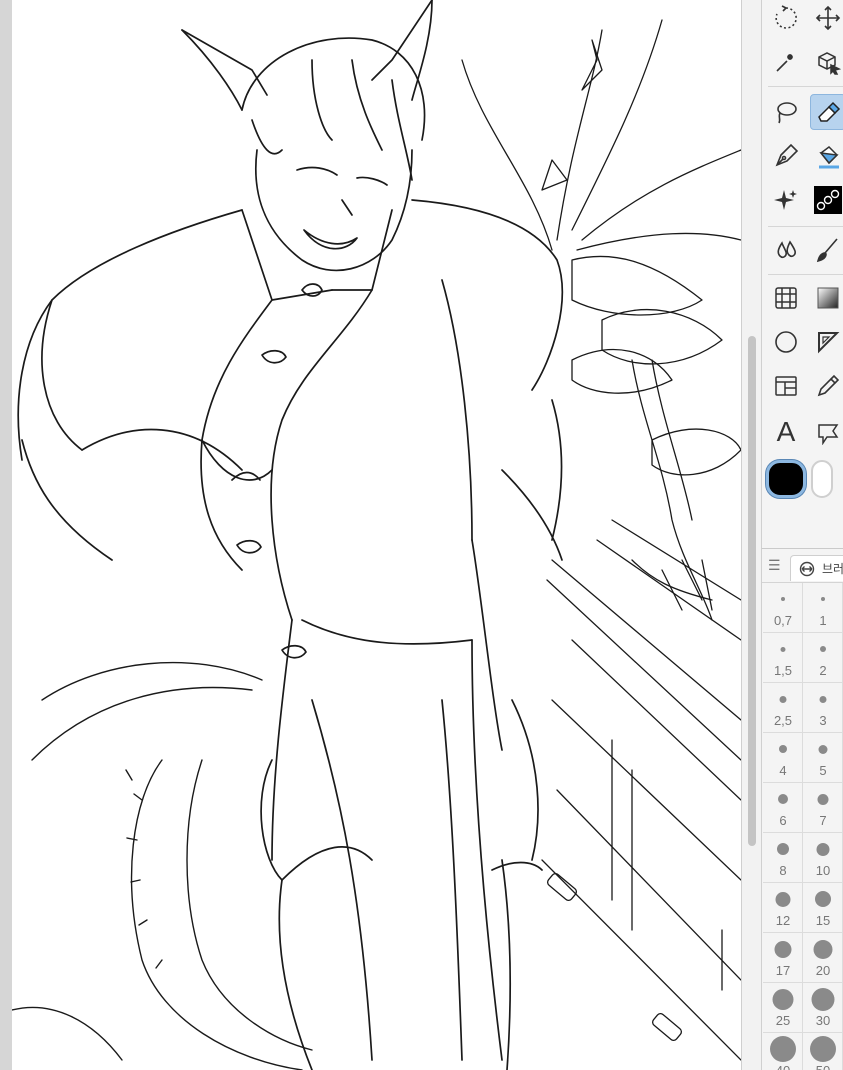 Image resolution: width=843 pixels, height=1070 pixels. I want to click on menu-lines-icon: ☰, so click(774, 565).